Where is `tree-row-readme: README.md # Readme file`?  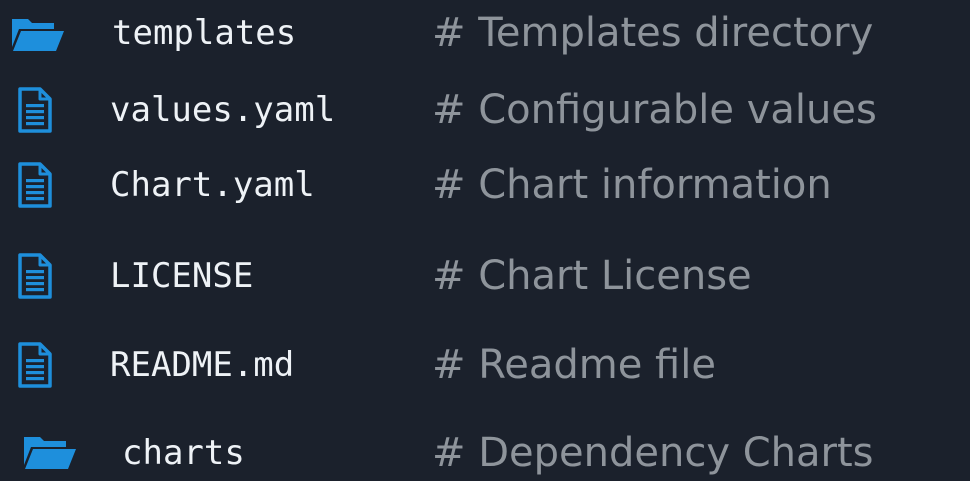
tree-row-readme: README.md # Readme file is located at coordinates (485, 365).